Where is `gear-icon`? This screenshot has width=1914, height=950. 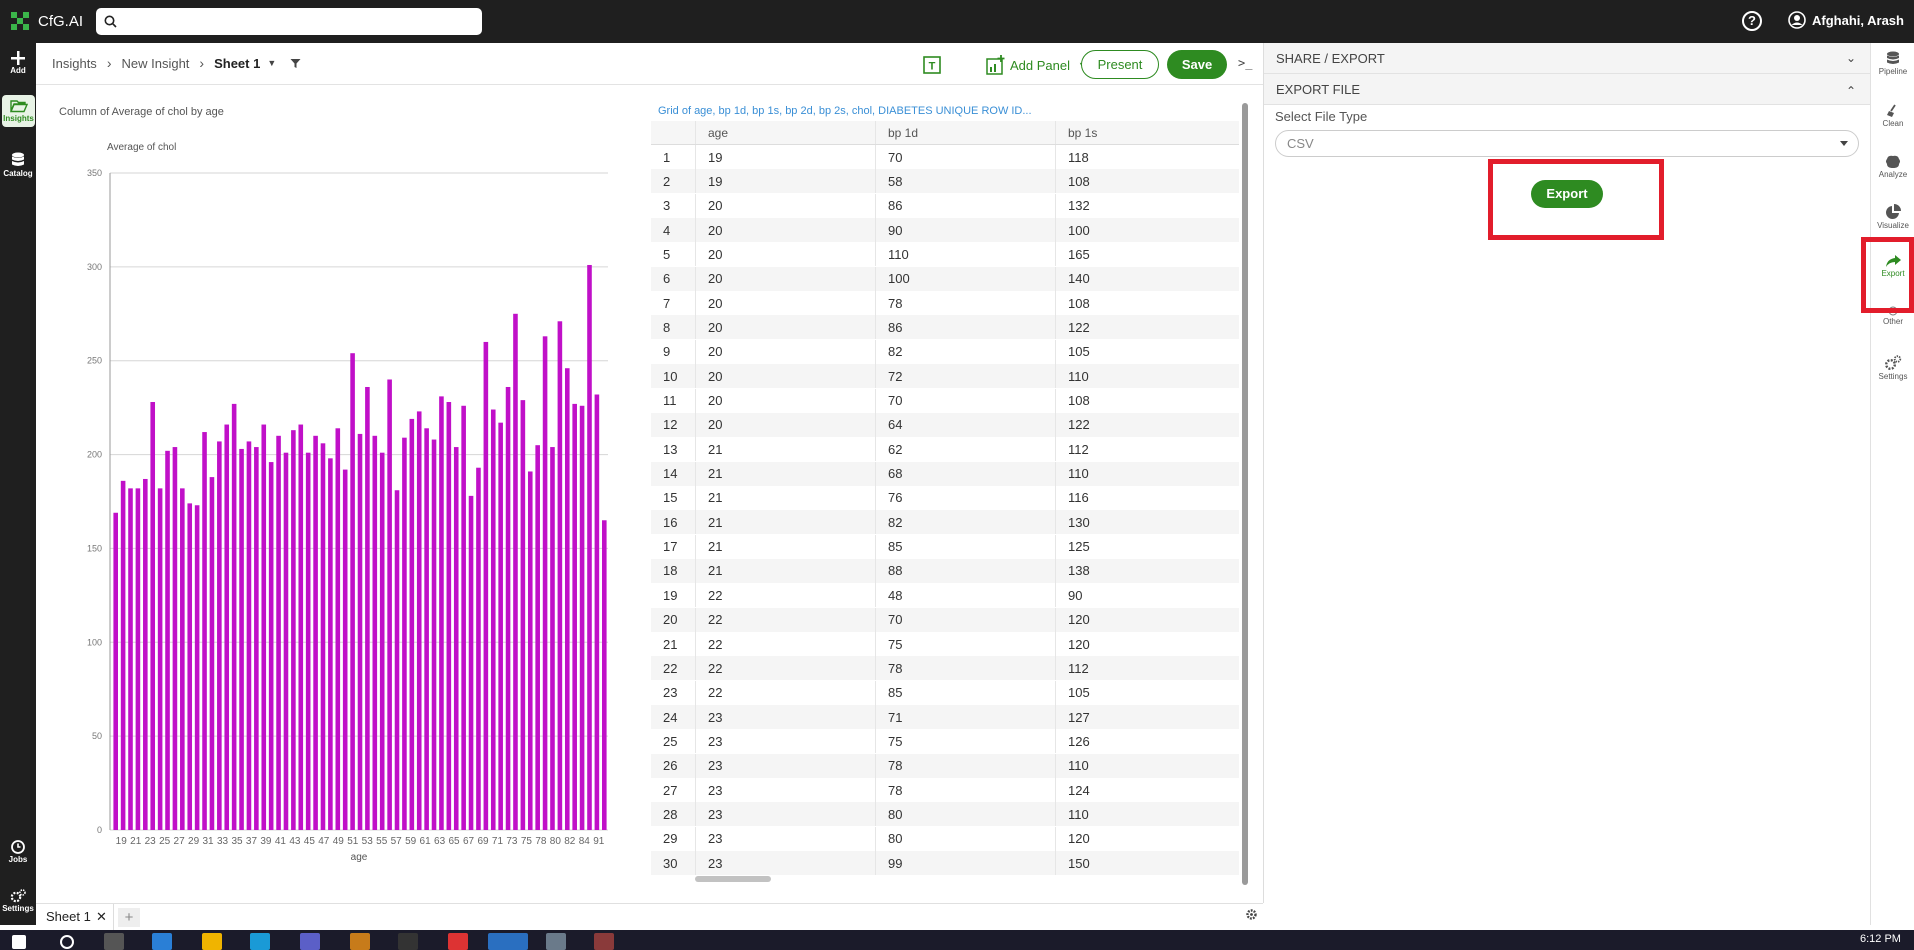 gear-icon is located at coordinates (1251, 914).